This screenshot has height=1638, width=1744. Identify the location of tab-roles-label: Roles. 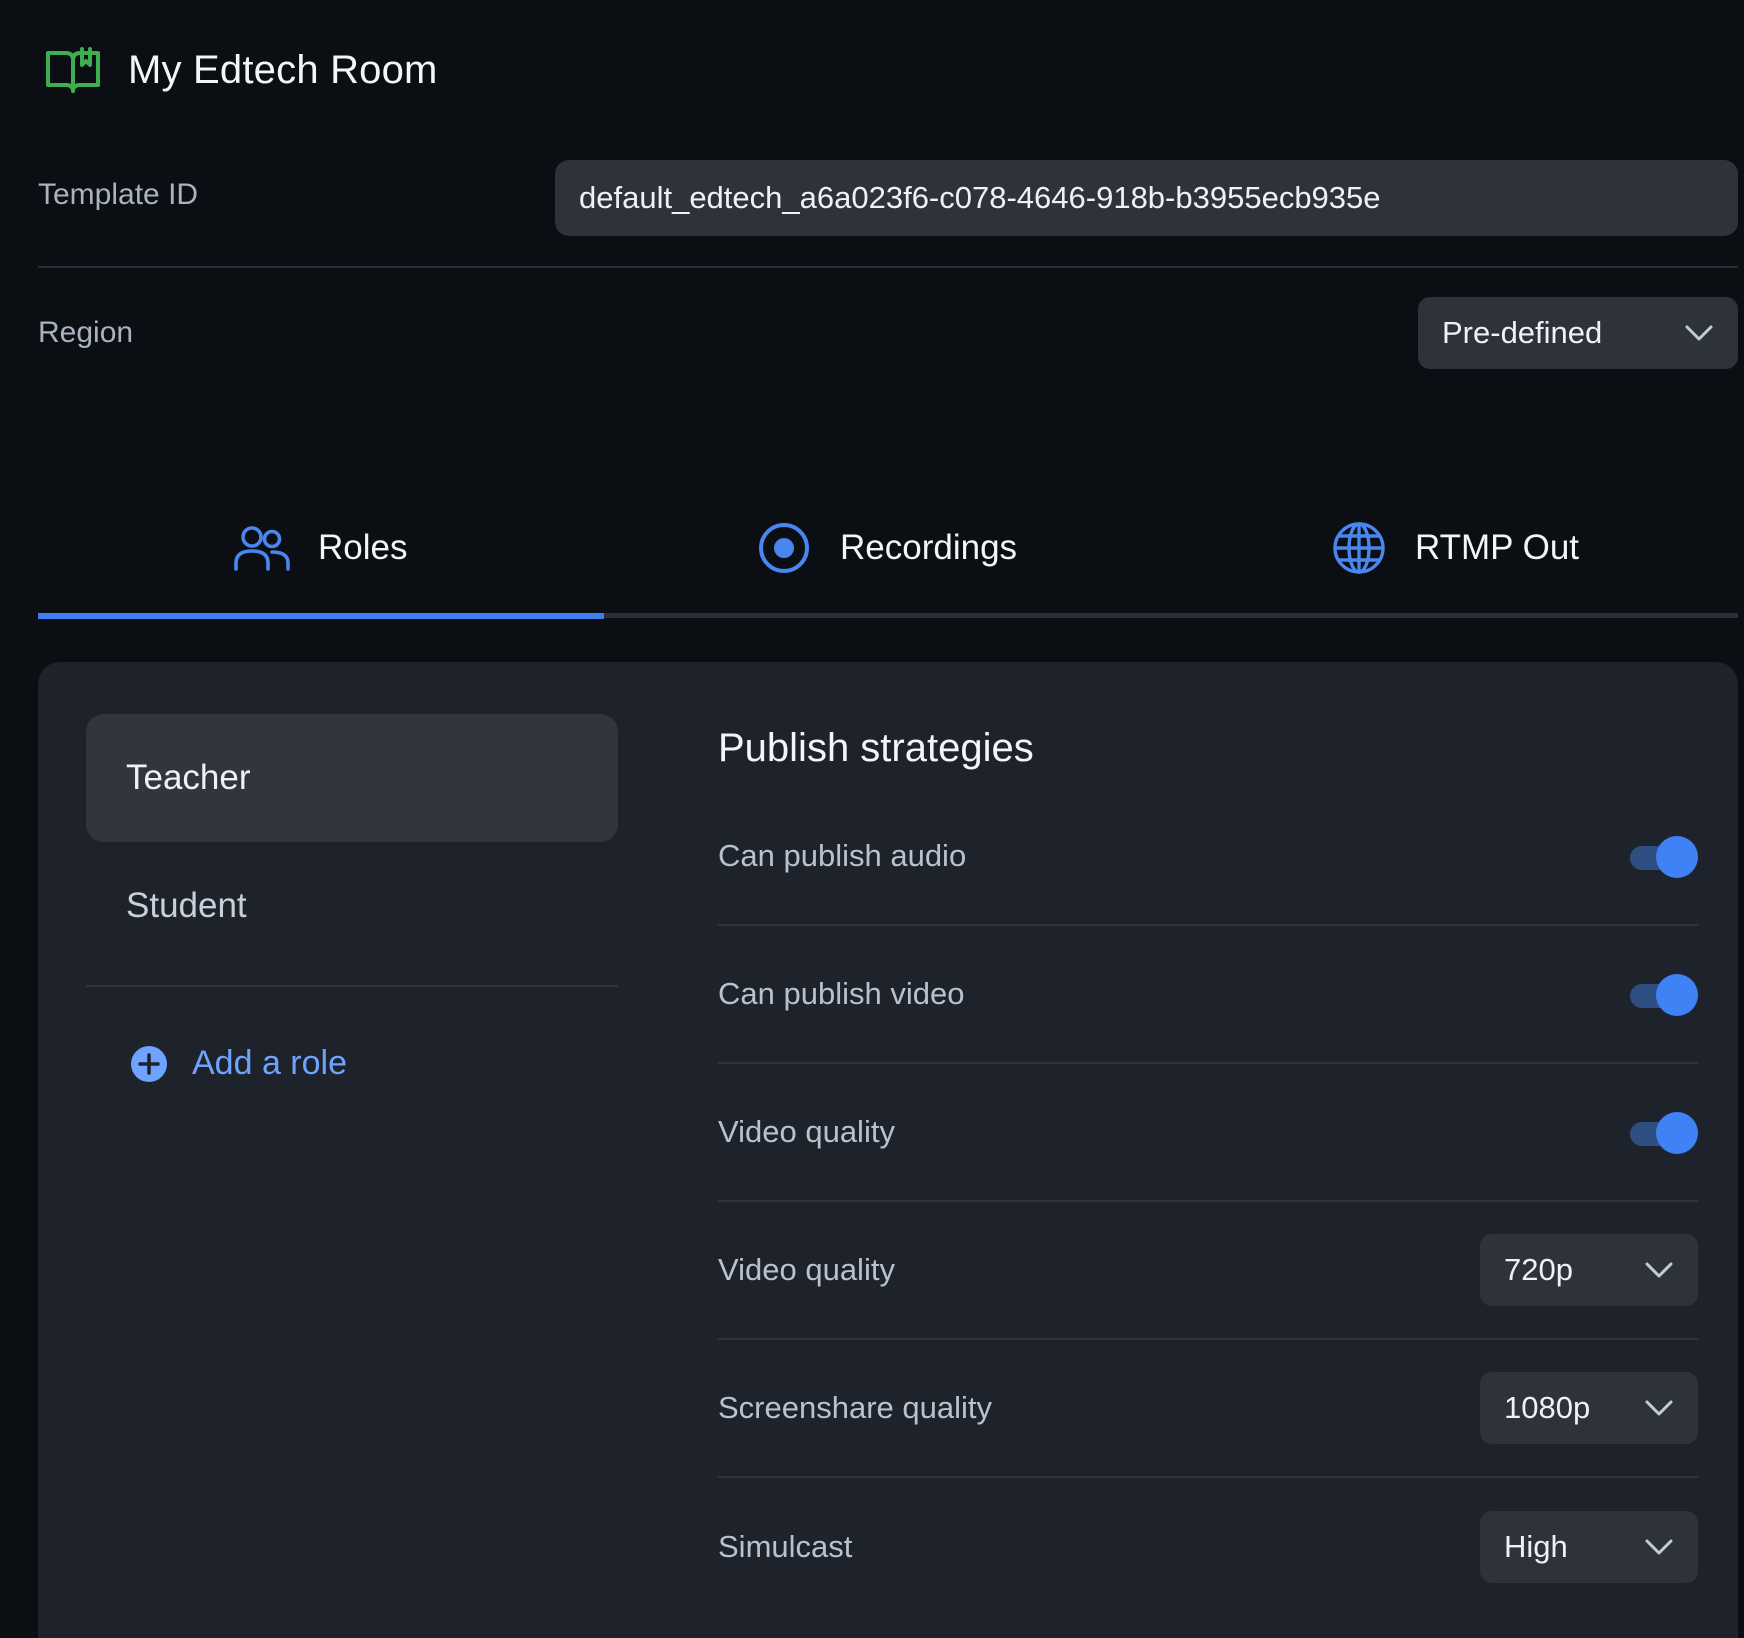
(363, 547).